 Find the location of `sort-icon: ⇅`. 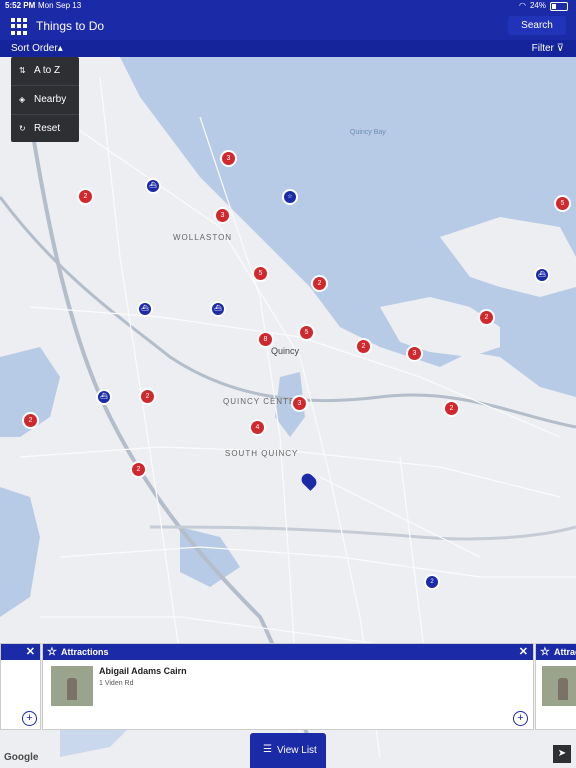

sort-icon: ⇅ is located at coordinates (22, 70).